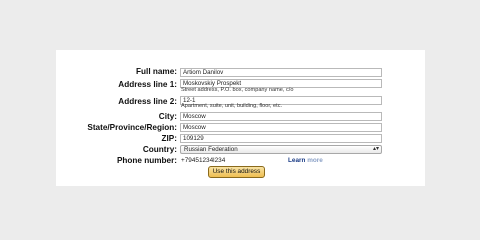 Image resolution: width=480 pixels, height=240 pixels. I want to click on use-this-address-button: Use this address, so click(236, 172).